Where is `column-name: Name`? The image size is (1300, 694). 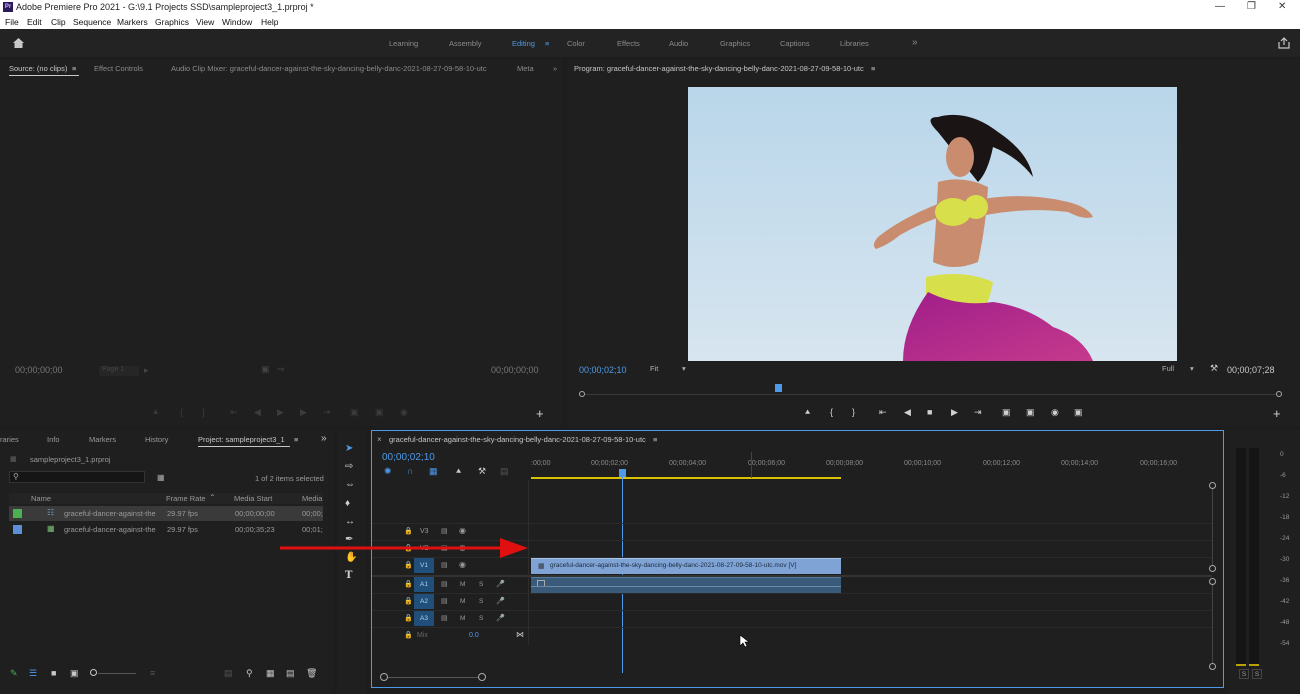 column-name: Name is located at coordinates (41, 498).